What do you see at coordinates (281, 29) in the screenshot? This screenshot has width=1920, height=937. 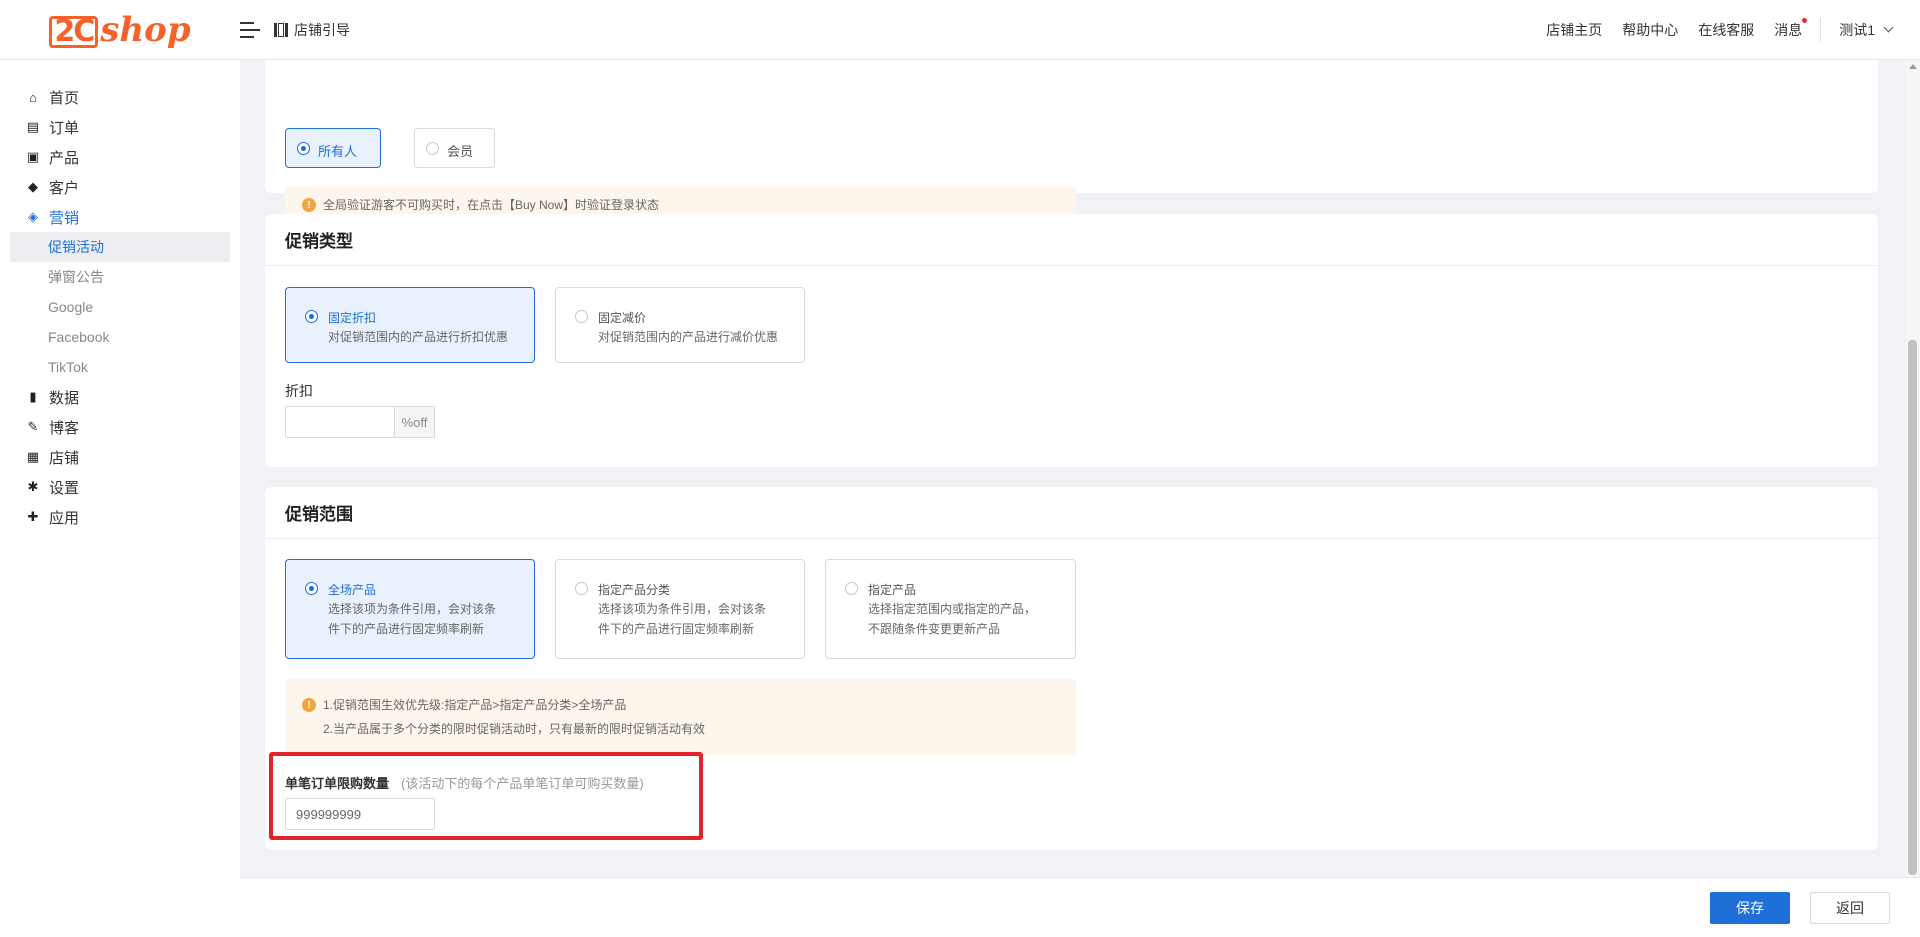 I see `book-icon` at bounding box center [281, 29].